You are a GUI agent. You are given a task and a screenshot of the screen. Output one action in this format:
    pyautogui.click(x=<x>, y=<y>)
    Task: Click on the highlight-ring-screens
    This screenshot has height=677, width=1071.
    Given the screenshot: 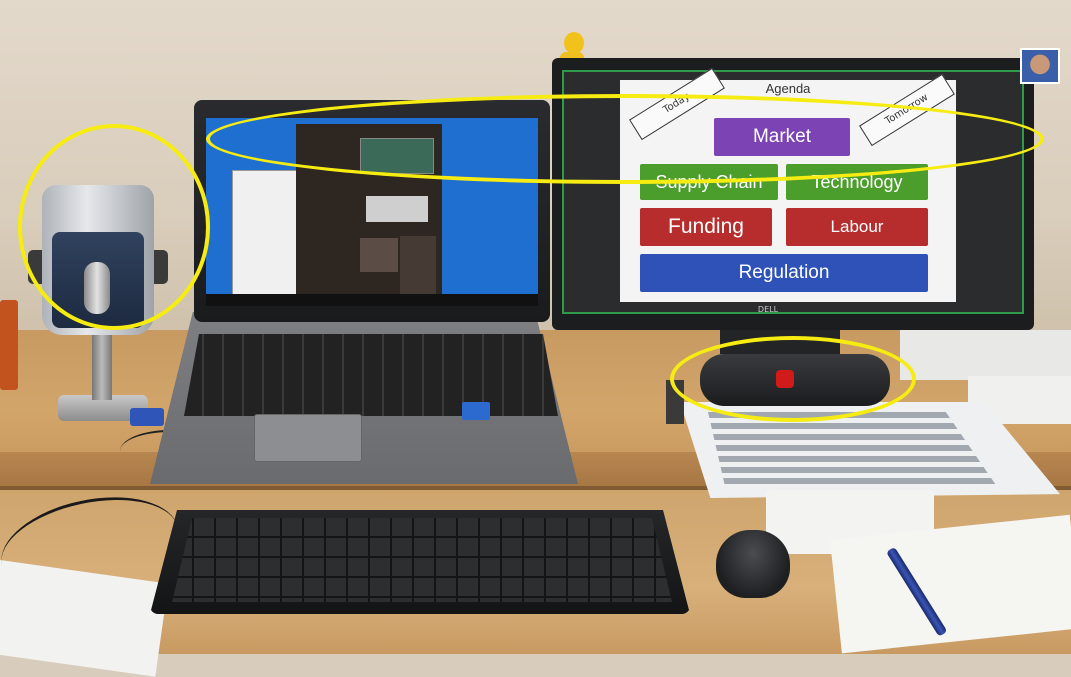 What is the action you would take?
    pyautogui.click(x=625, y=139)
    